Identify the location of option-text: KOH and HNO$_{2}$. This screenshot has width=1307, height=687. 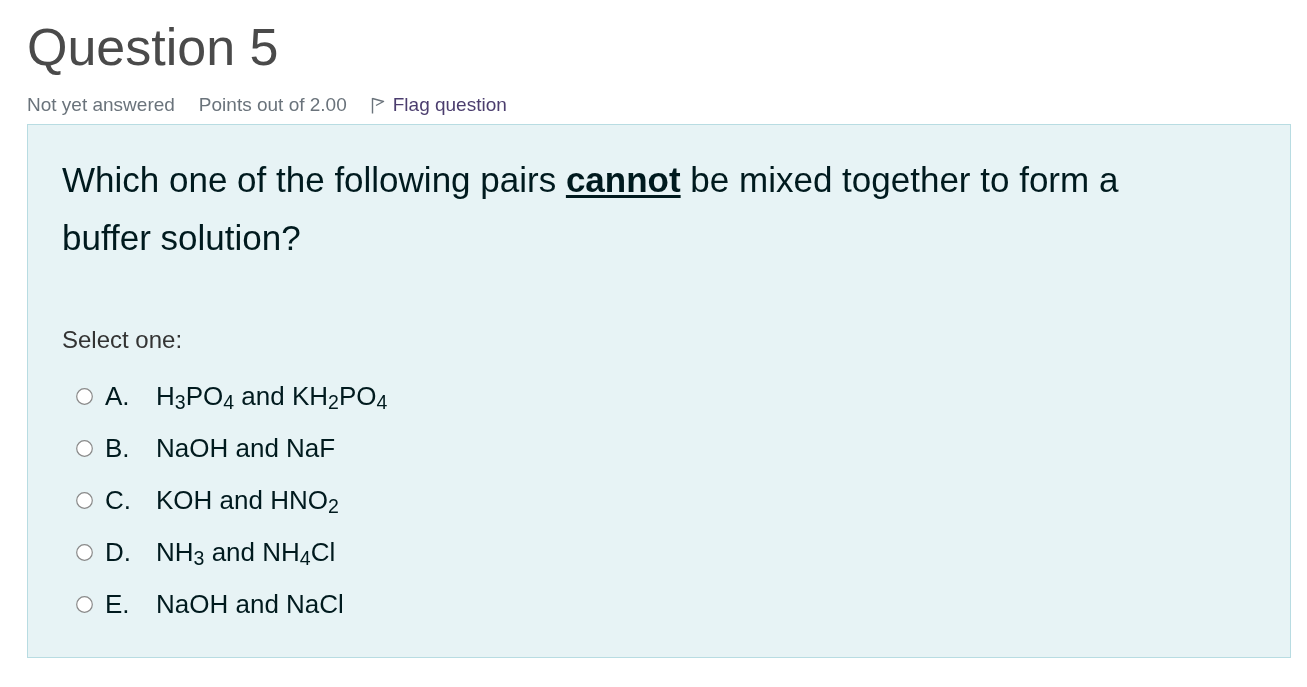
(247, 500).